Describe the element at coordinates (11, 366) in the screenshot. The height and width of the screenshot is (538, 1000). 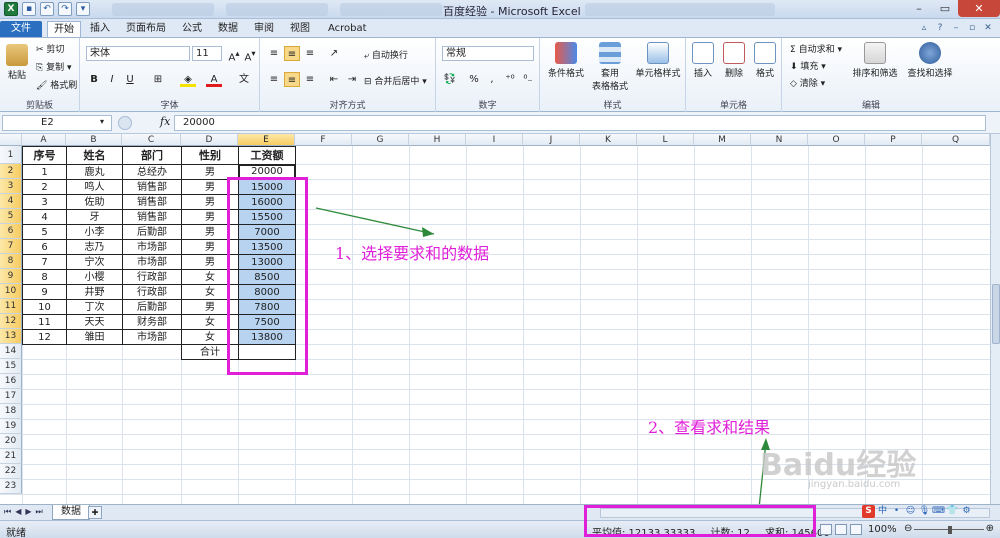
I see `row-header-15: 15` at that location.